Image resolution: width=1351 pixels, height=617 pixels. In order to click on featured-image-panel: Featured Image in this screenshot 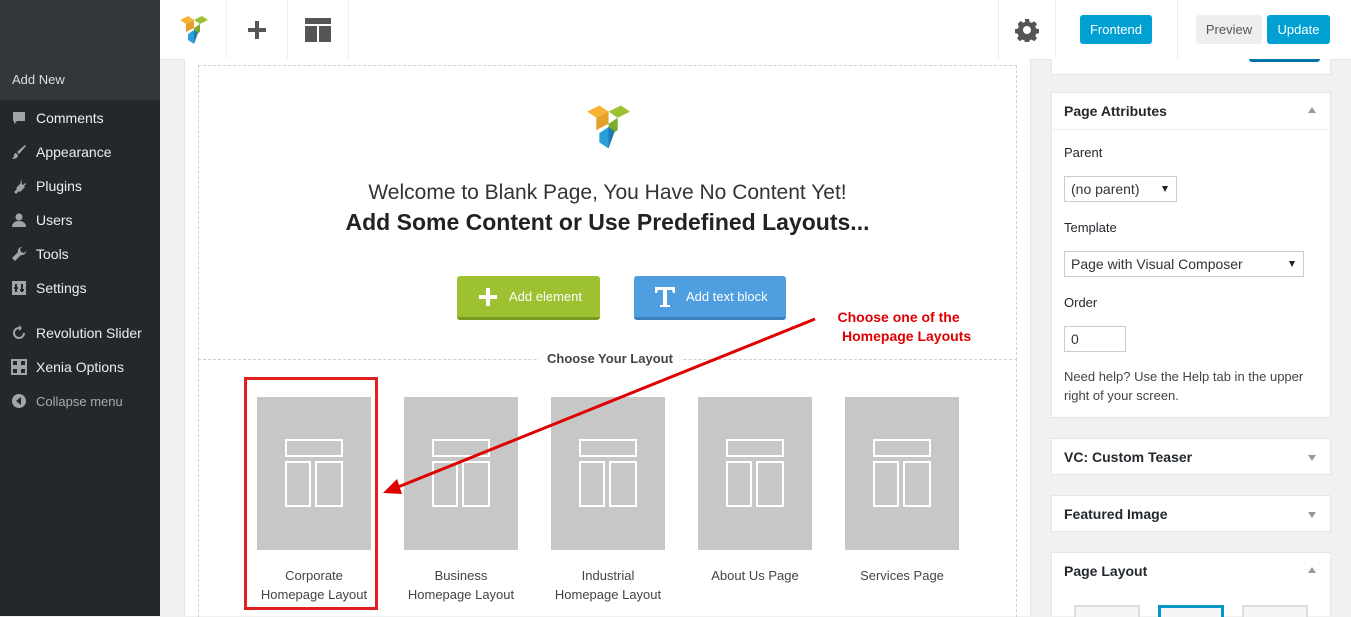, I will do `click(1191, 513)`.